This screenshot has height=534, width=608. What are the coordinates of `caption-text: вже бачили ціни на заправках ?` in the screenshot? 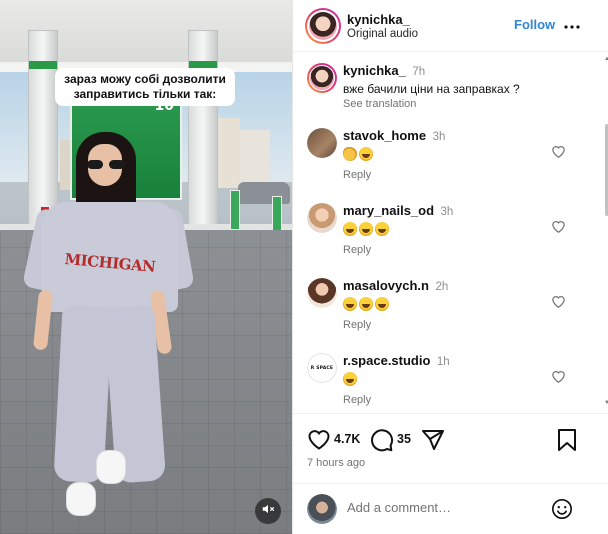 It's located at (431, 89).